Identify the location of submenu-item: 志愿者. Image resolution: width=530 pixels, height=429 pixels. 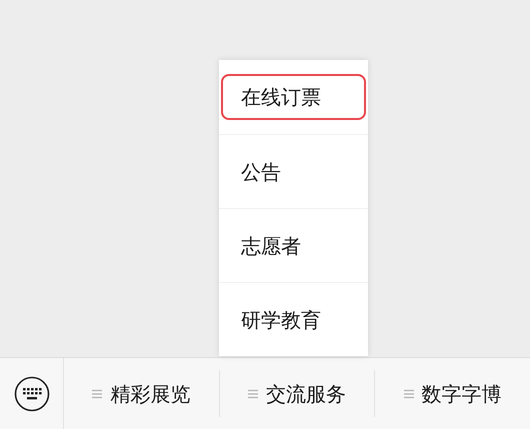
(293, 245).